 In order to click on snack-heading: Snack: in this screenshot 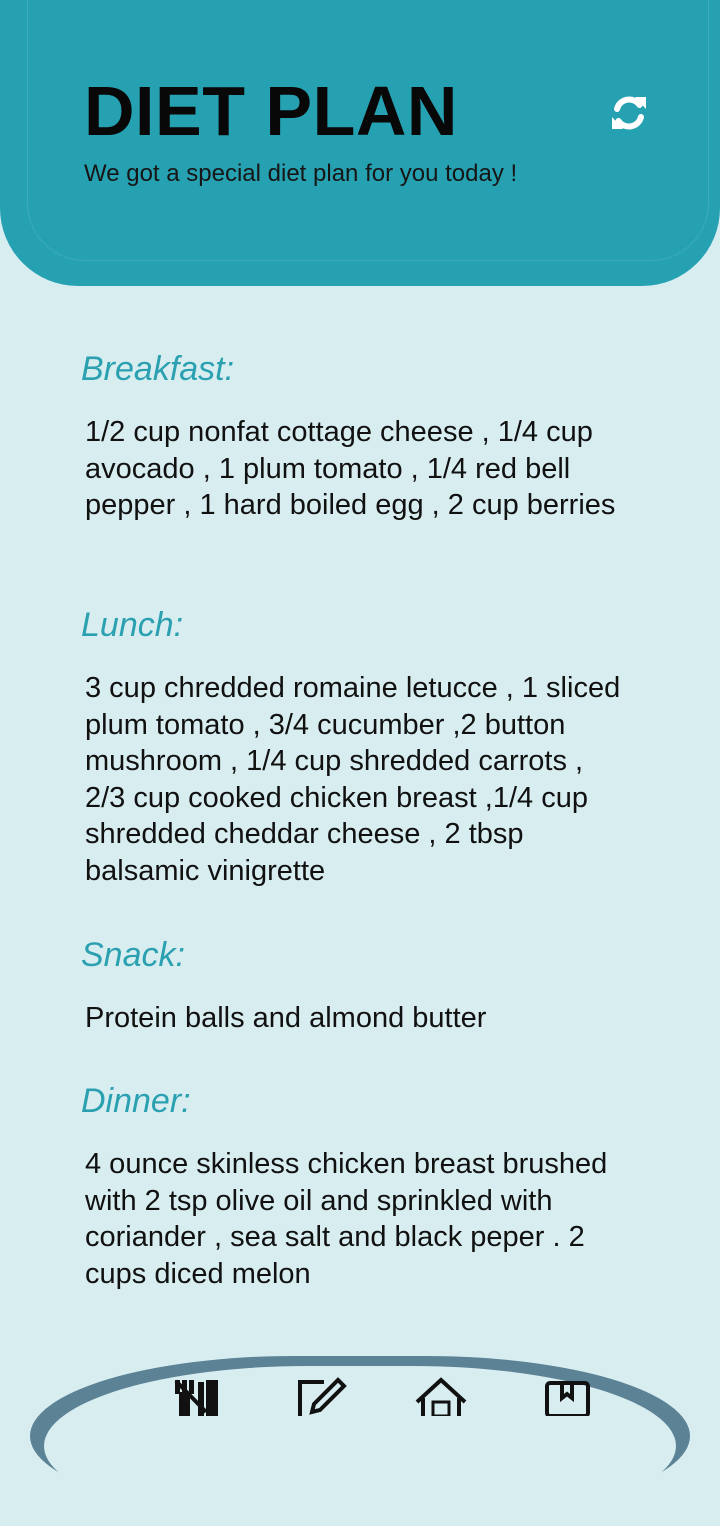, I will do `click(133, 955)`.